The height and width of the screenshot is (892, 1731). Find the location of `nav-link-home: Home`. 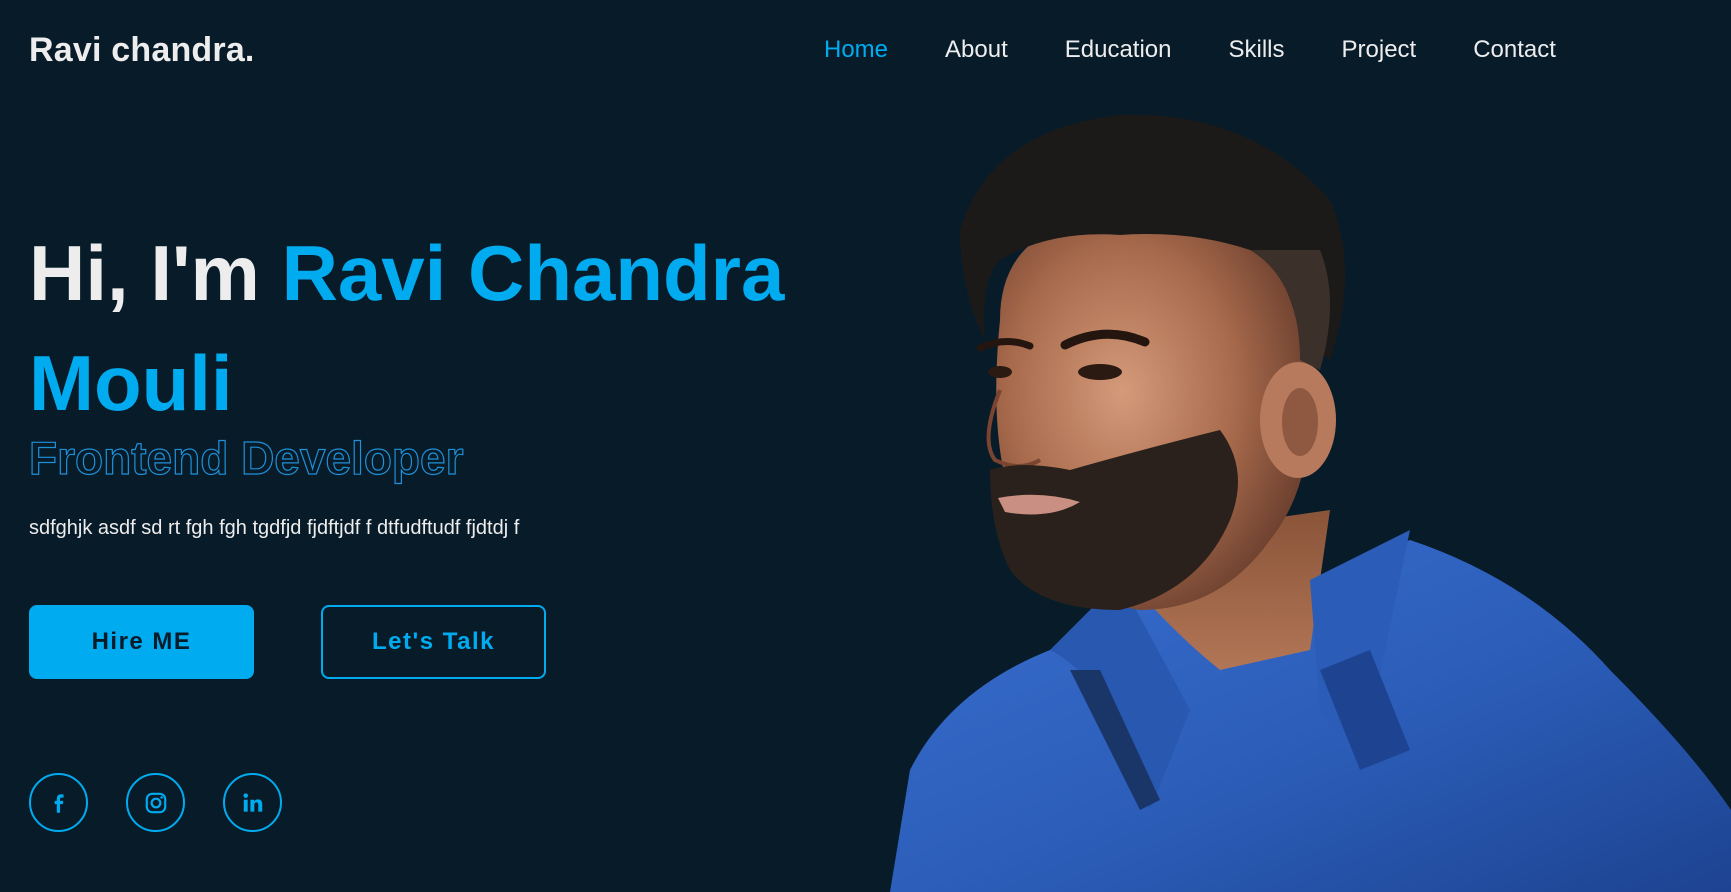

nav-link-home: Home is located at coordinates (856, 50).